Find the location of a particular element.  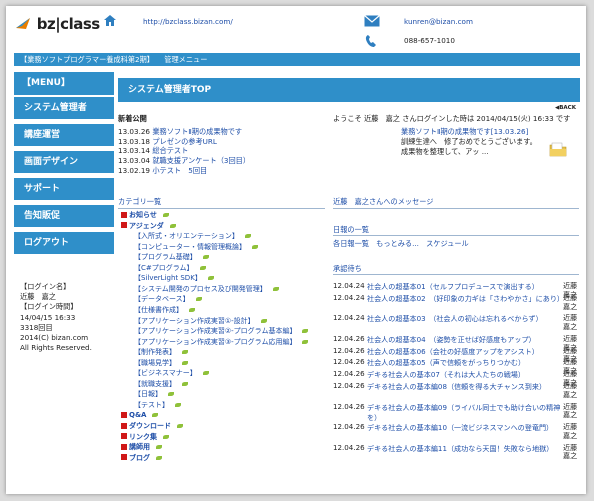

category-item: ダウンロード is located at coordinates (152, 426).